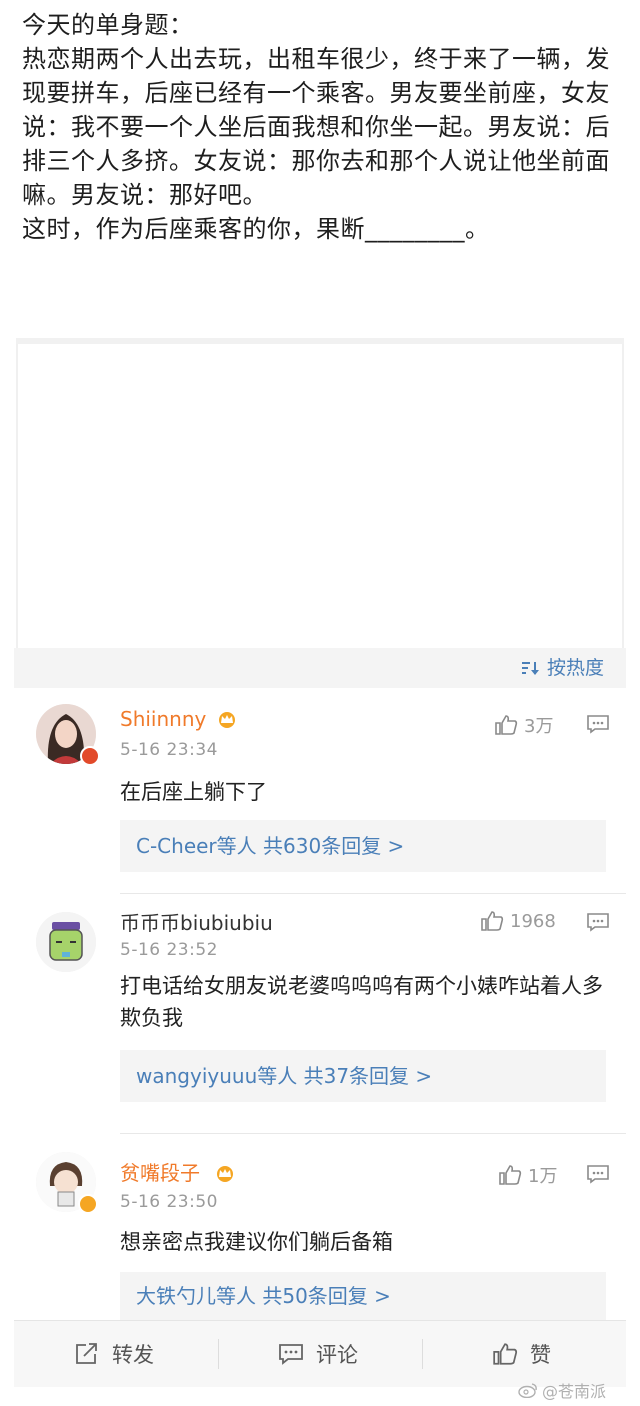  What do you see at coordinates (108, 25) in the screenshot?
I see `post-title: 今天的单身题：` at bounding box center [108, 25].